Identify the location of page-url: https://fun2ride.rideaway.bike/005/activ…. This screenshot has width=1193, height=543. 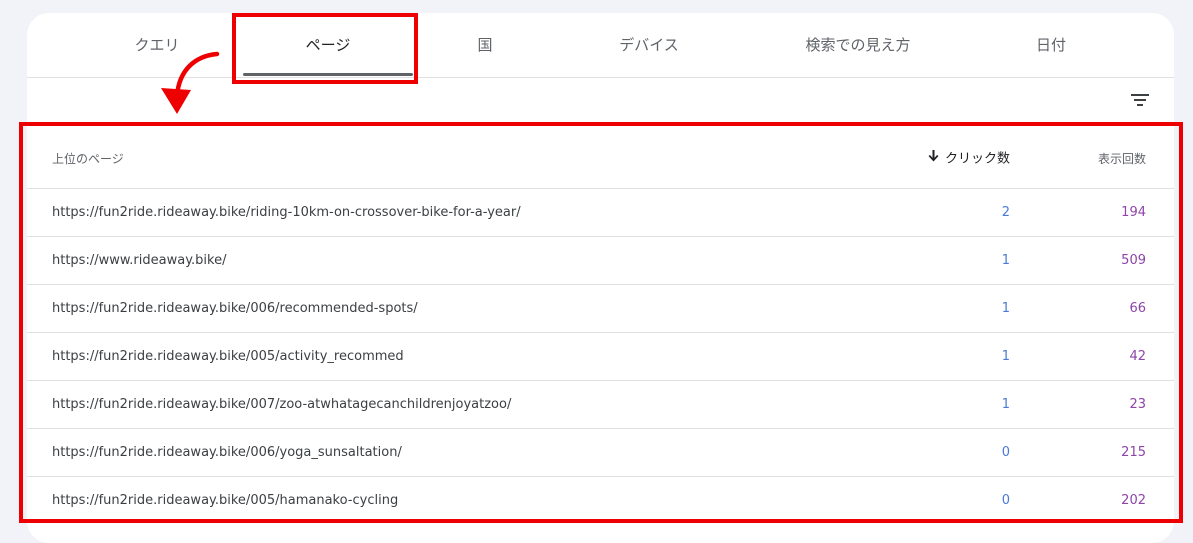
(228, 356).